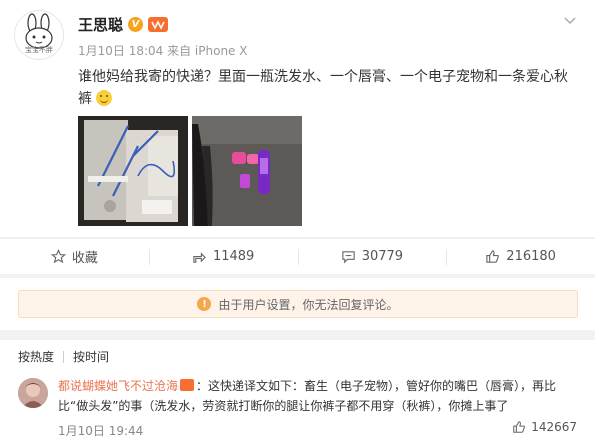  I want to click on reply-disabled-notice: ! 由于用户设置，你无法回复评论。, so click(298, 304).